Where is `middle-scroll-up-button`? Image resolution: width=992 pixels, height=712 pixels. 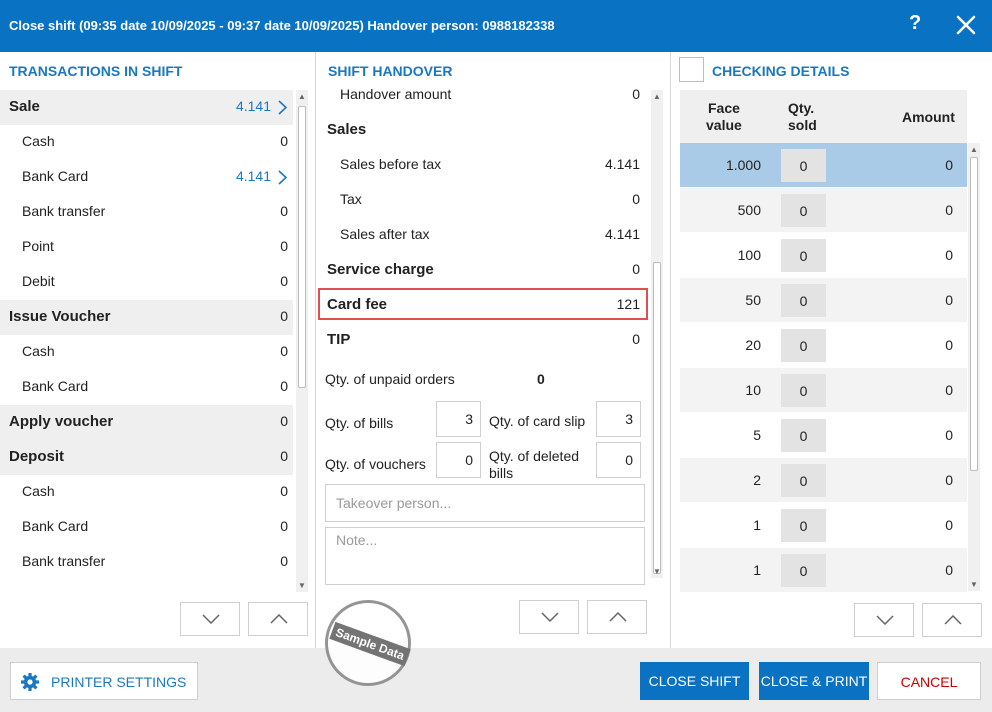
middle-scroll-up-button is located at coordinates (617, 617).